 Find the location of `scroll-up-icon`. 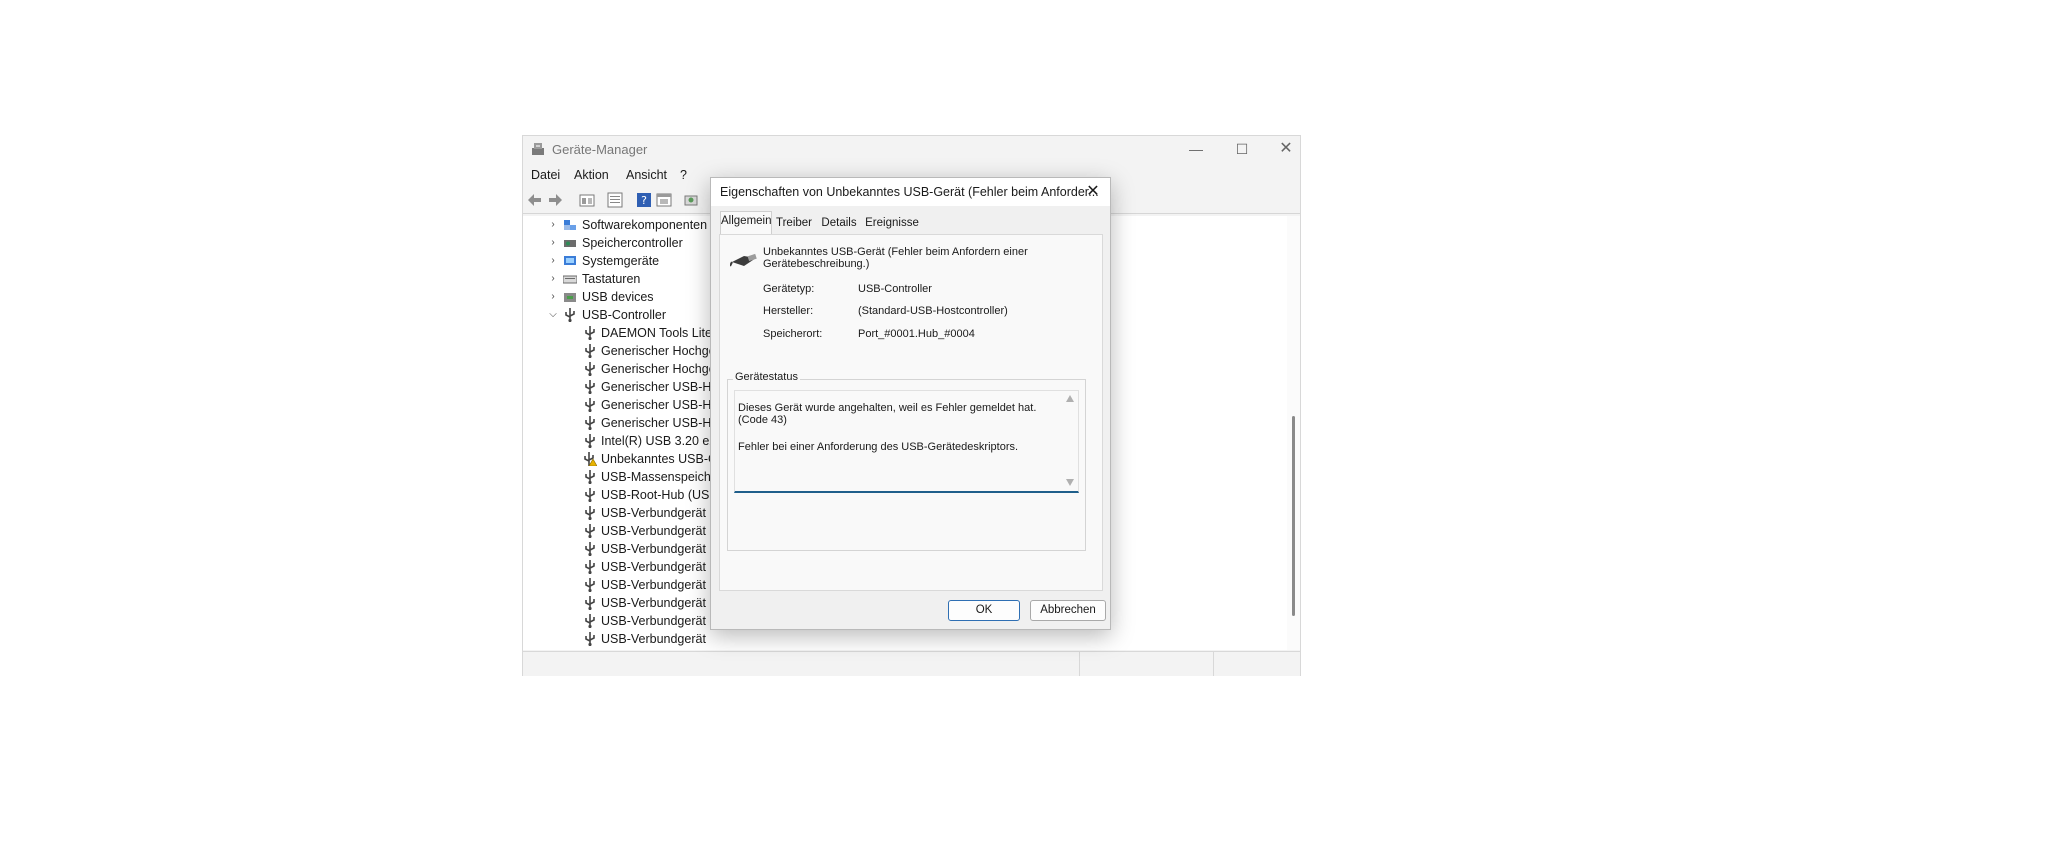

scroll-up-icon is located at coordinates (1070, 398).